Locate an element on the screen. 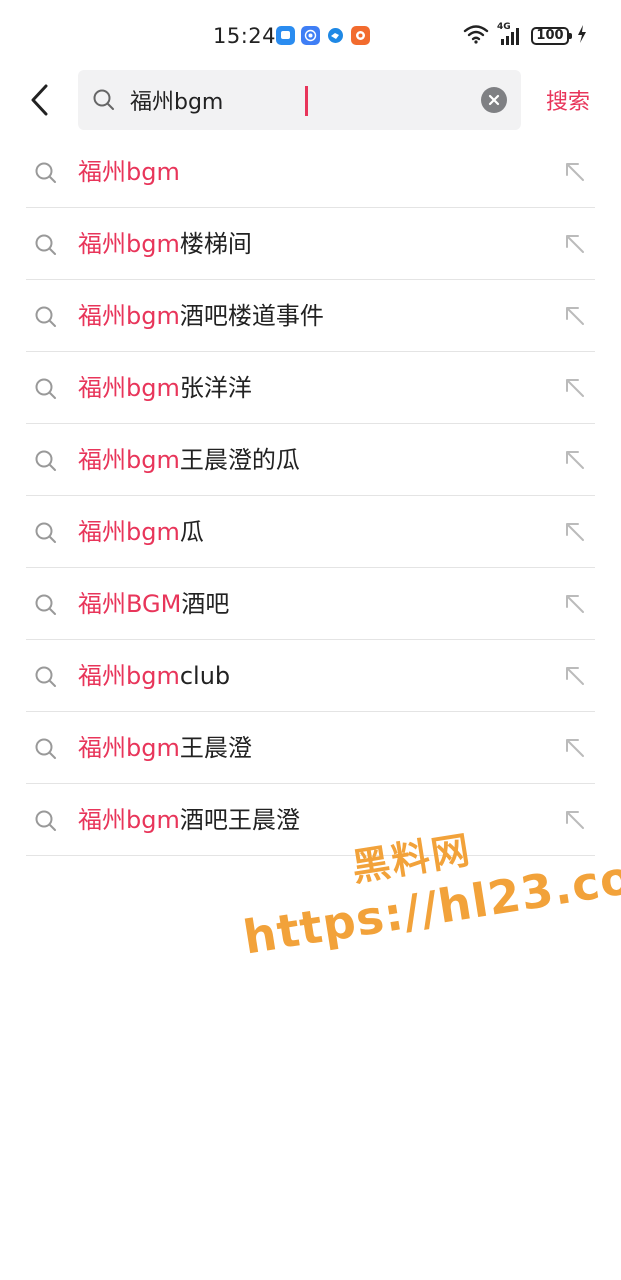 Image resolution: width=621 pixels, height=1280 pixels. suggestion-item: 福州bgmclub is located at coordinates (310, 676).